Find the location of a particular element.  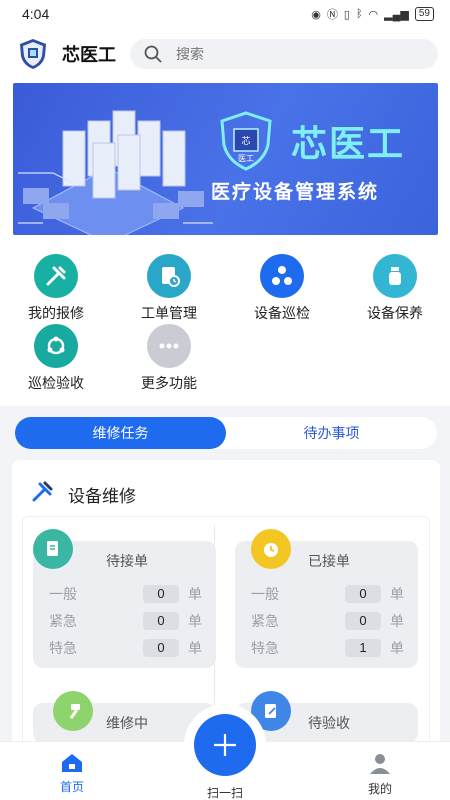

app-header: 芯医工 is located at coordinates (225, 54).